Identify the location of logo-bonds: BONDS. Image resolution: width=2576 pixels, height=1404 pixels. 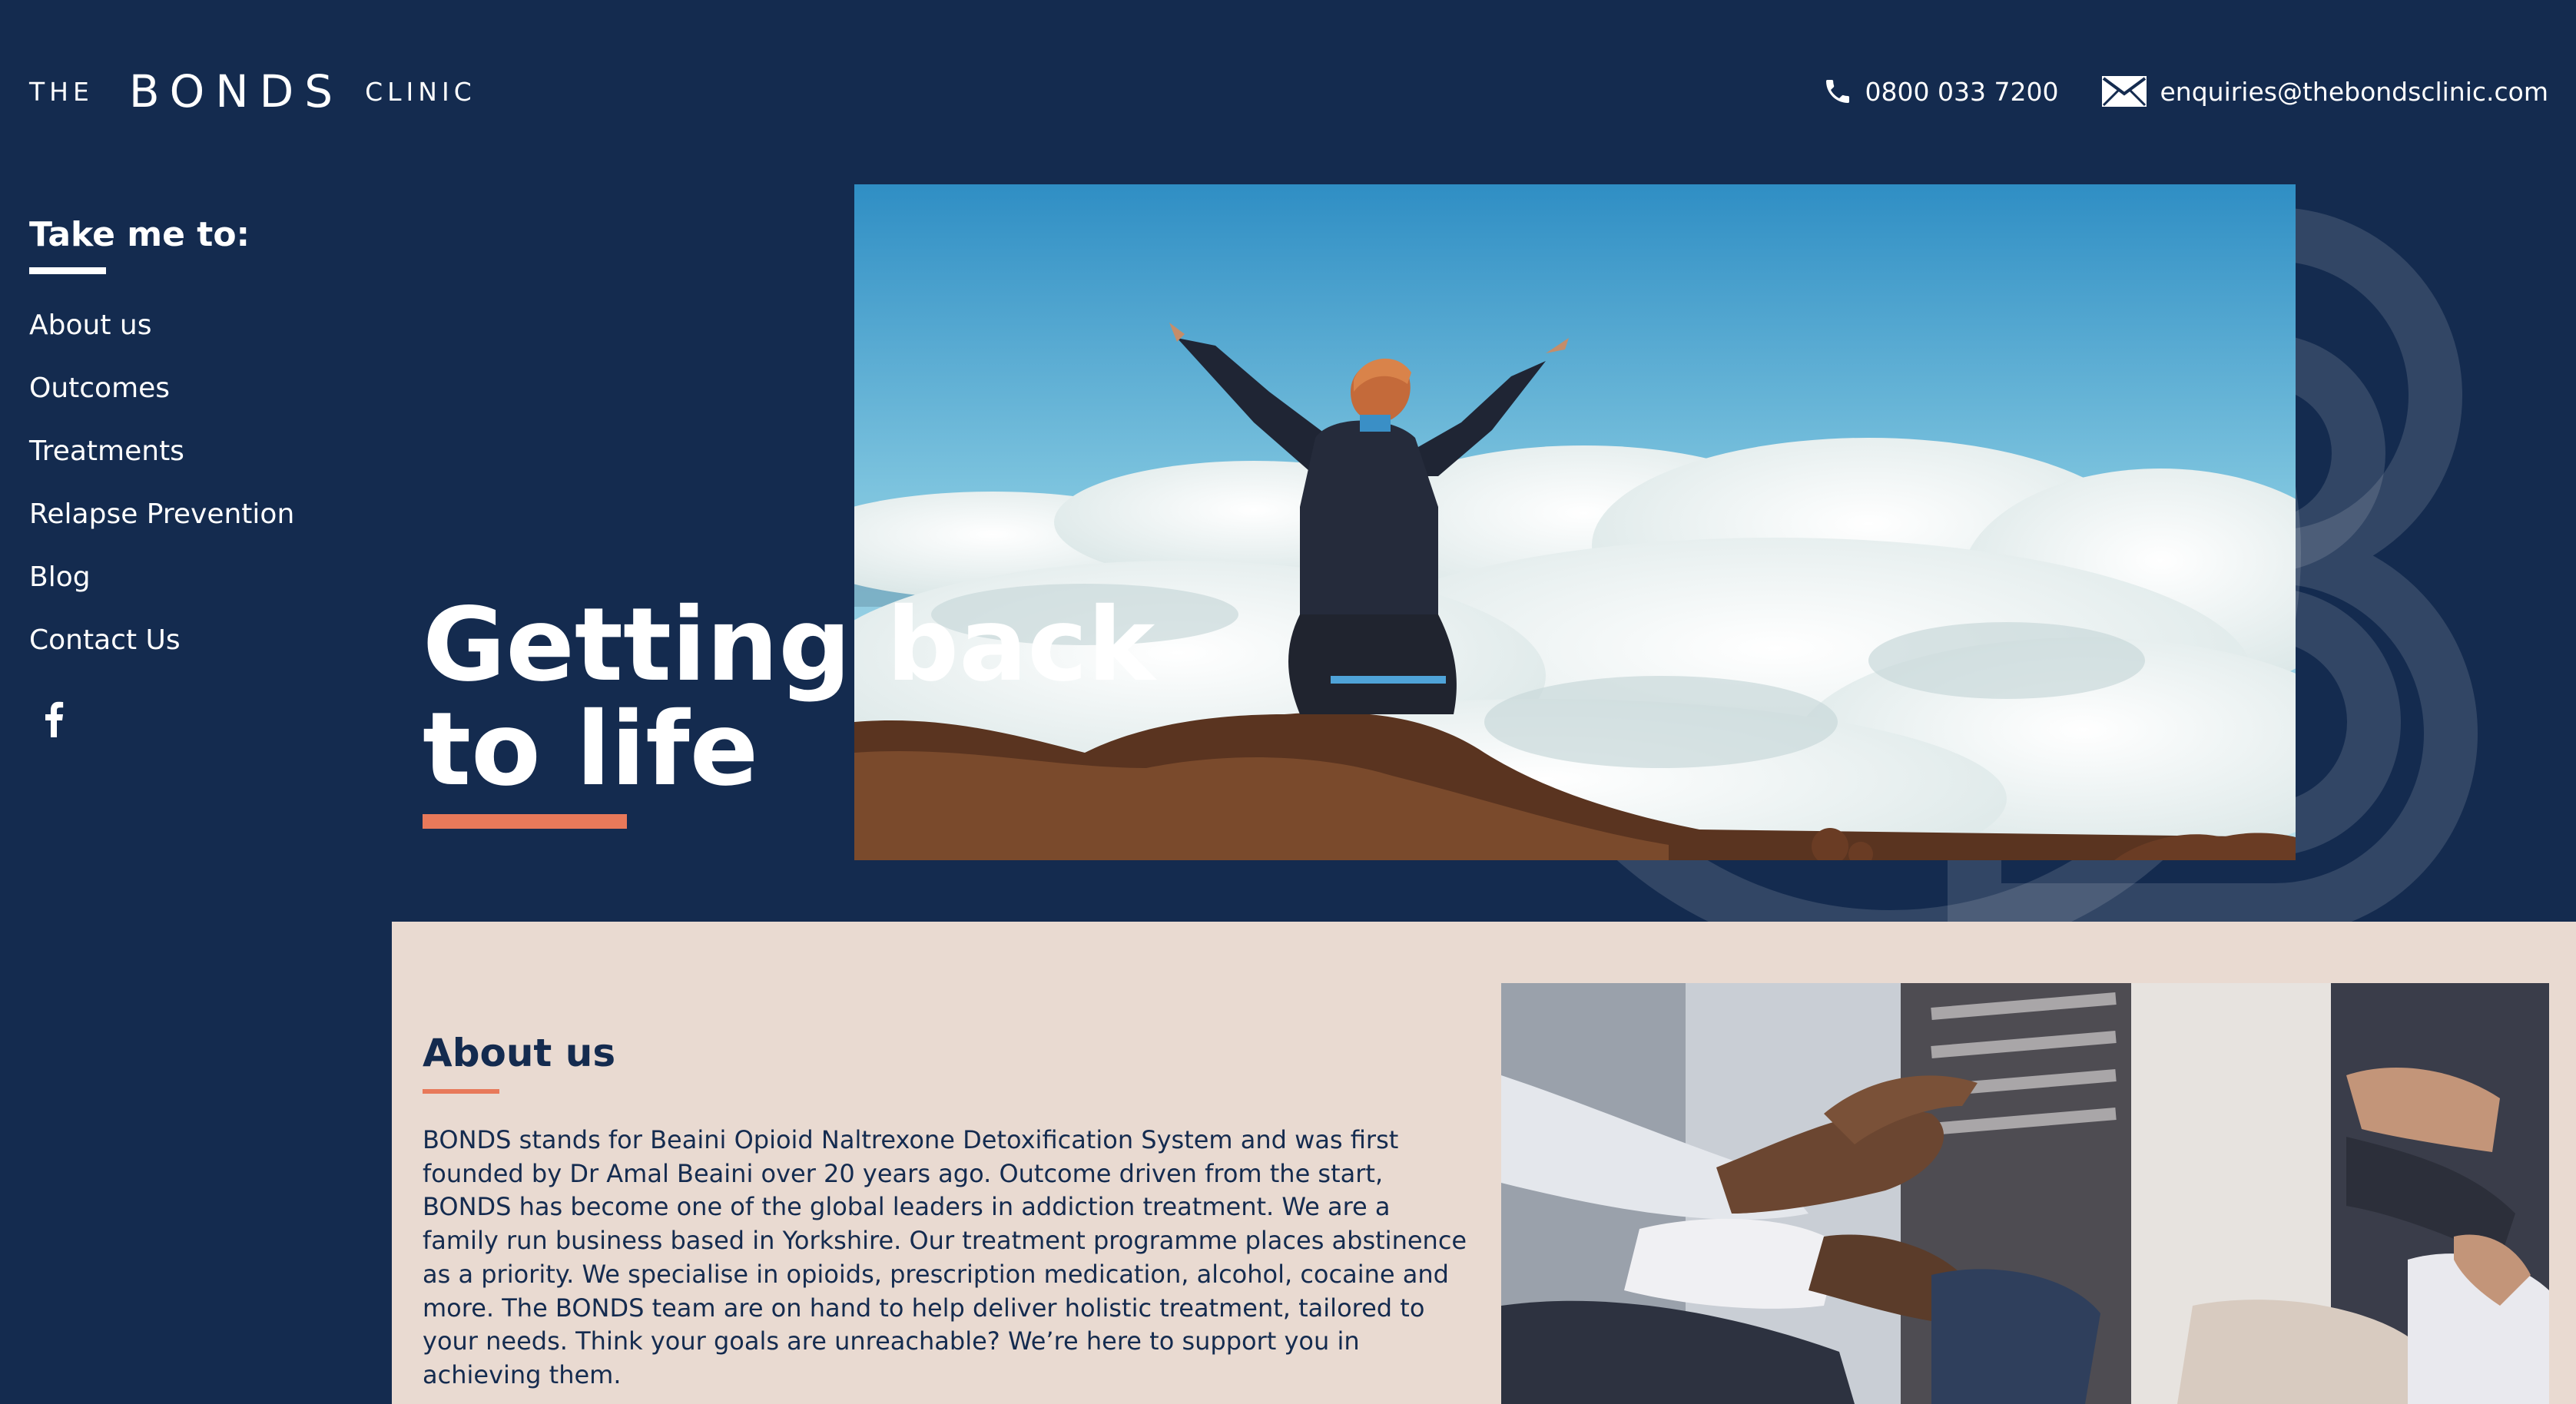
(236, 91).